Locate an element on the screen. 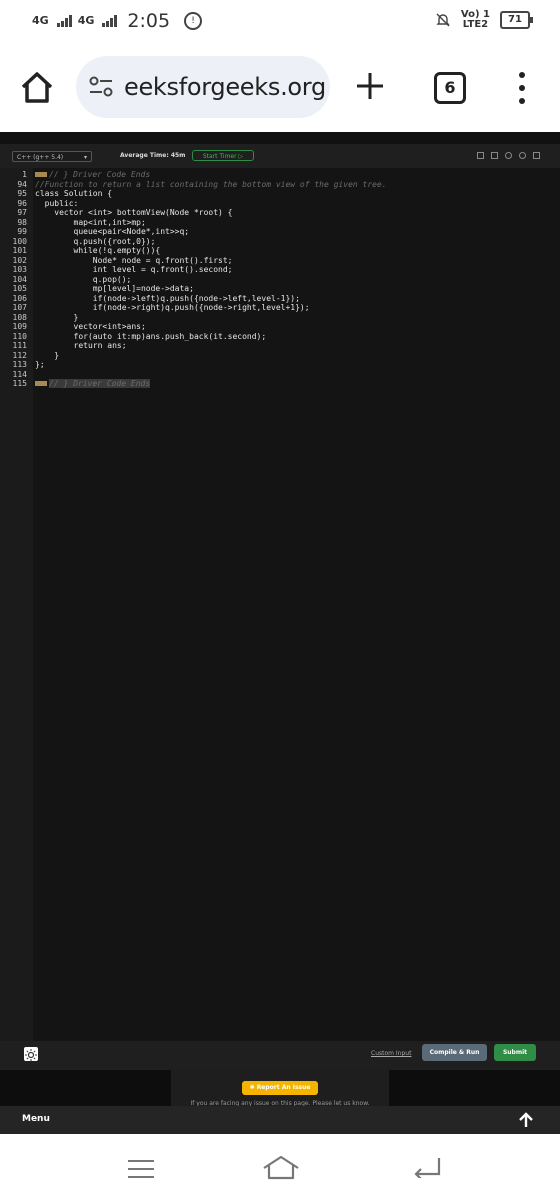 The width and height of the screenshot is (560, 1200). chevron-down-icon: ▾ is located at coordinates (85, 157).